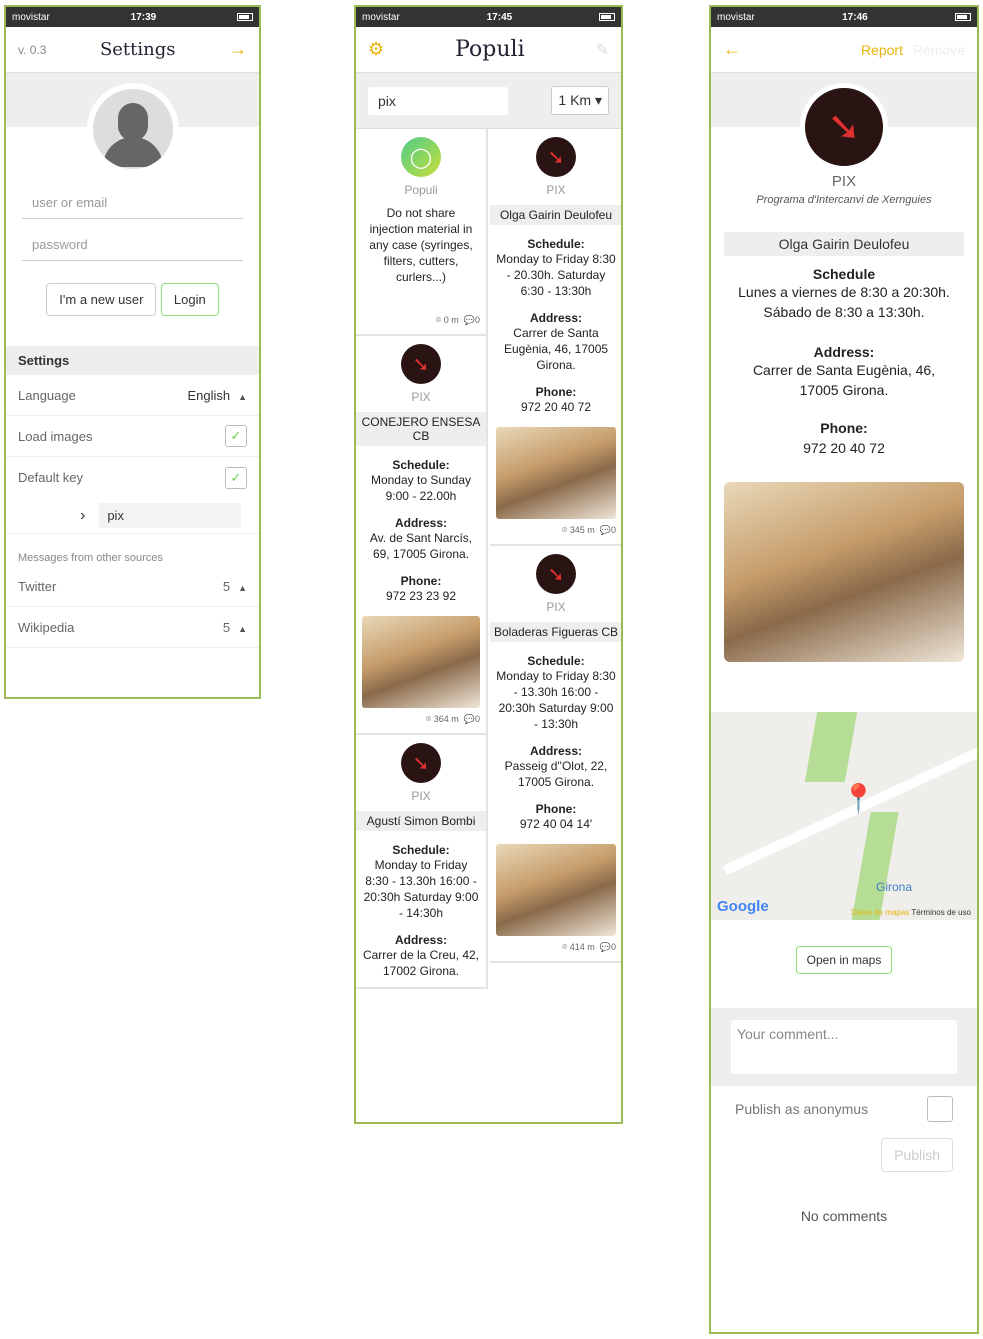 Image resolution: width=983 pixels, height=1339 pixels. I want to click on schedule-label: Schedule, so click(844, 274).